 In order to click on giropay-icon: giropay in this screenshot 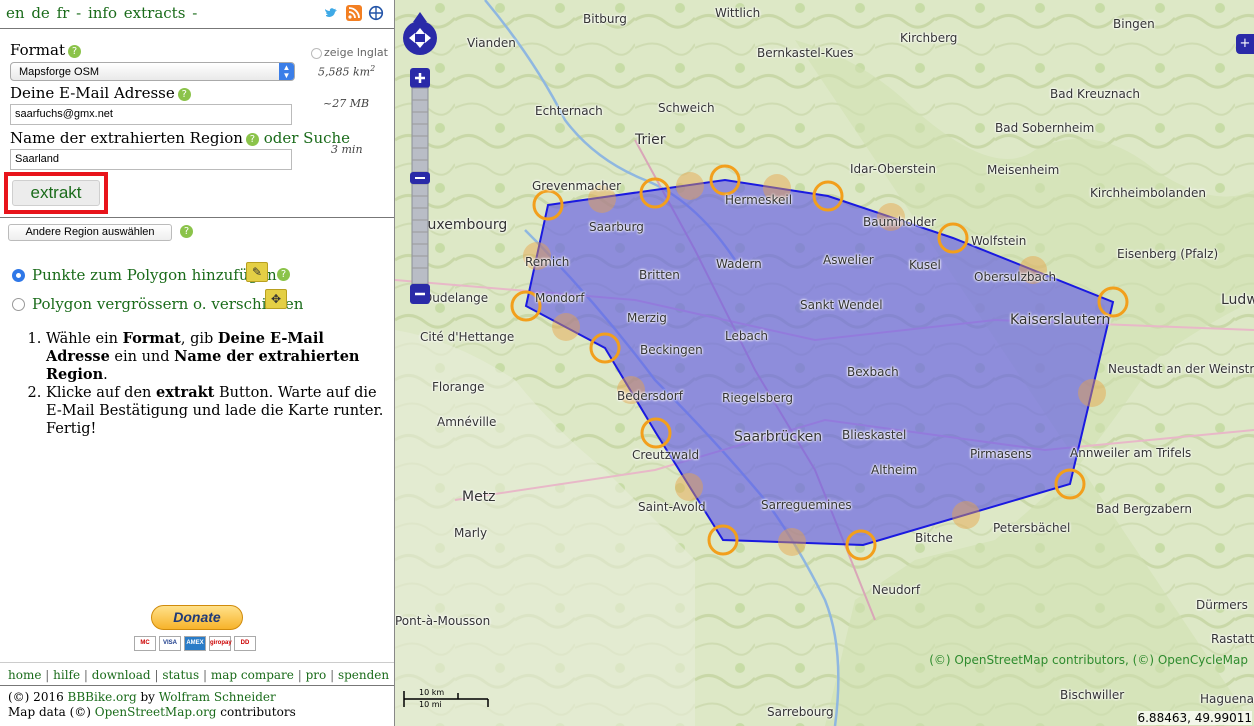, I will do `click(220, 643)`.